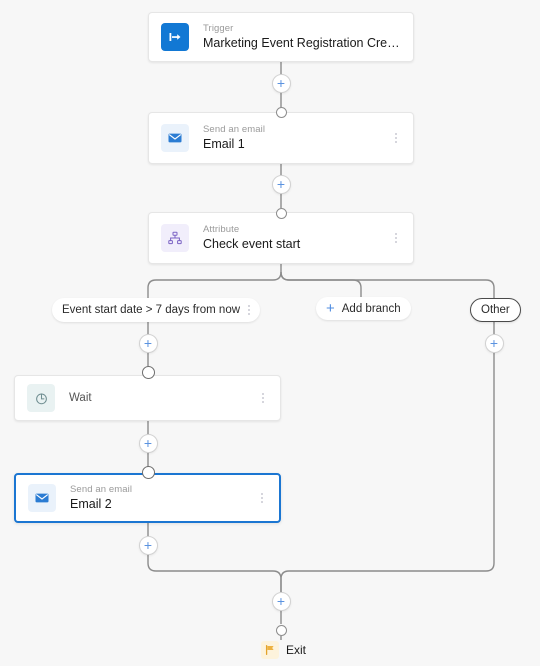 The width and height of the screenshot is (540, 666). What do you see at coordinates (218, 28) in the screenshot?
I see `node-kind: Trigger` at bounding box center [218, 28].